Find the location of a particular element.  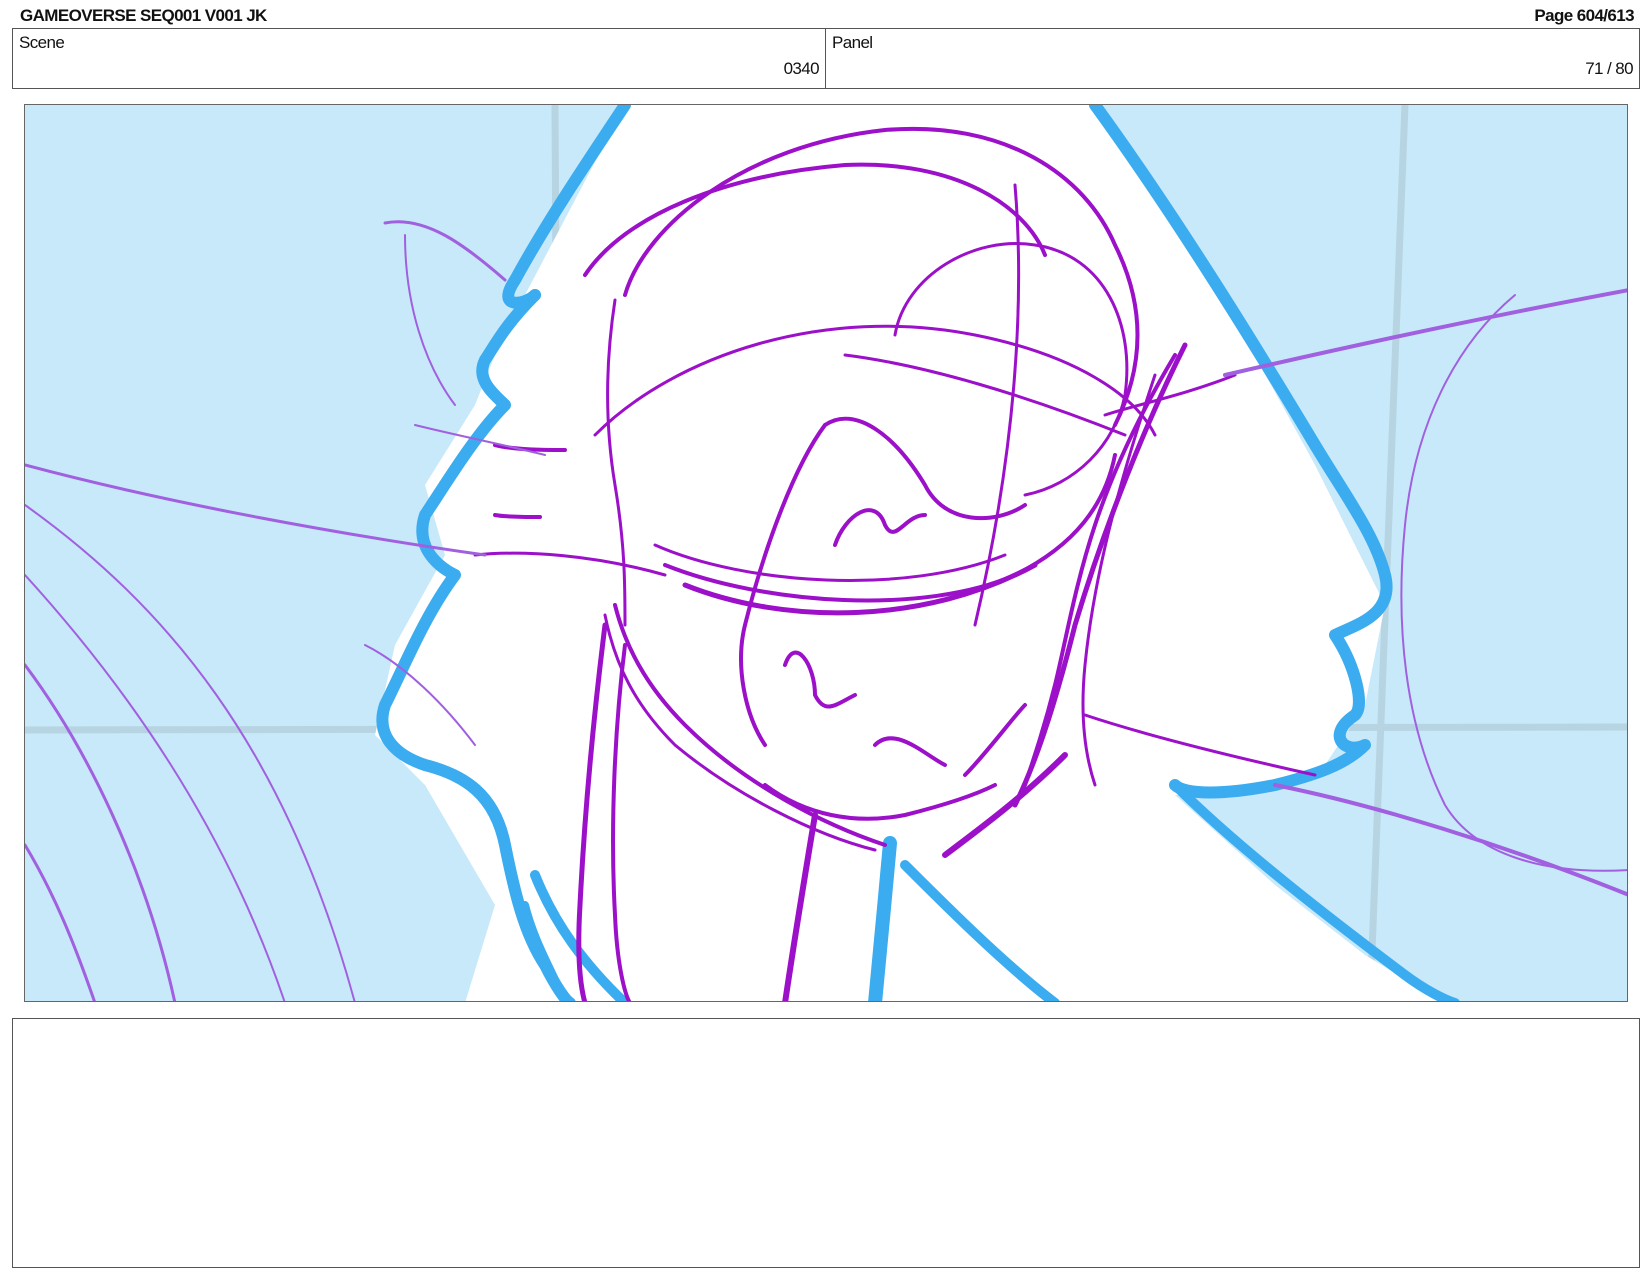

scene-cell: Scene 0340 is located at coordinates (419, 58).